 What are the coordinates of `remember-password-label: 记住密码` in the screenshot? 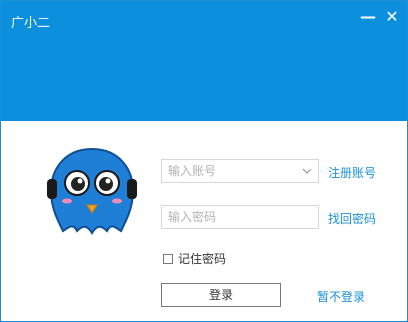 It's located at (202, 259).